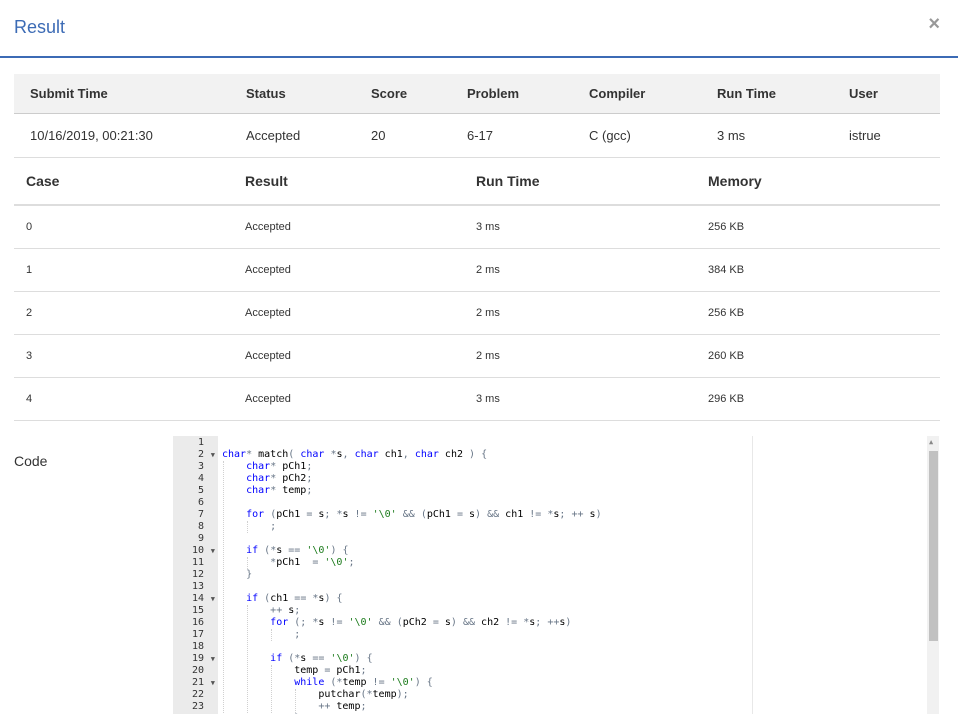 This screenshot has height=714, width=960. What do you see at coordinates (477, 313) in the screenshot?
I see `table-row: 2 Accepted 2 ms 256 KB` at bounding box center [477, 313].